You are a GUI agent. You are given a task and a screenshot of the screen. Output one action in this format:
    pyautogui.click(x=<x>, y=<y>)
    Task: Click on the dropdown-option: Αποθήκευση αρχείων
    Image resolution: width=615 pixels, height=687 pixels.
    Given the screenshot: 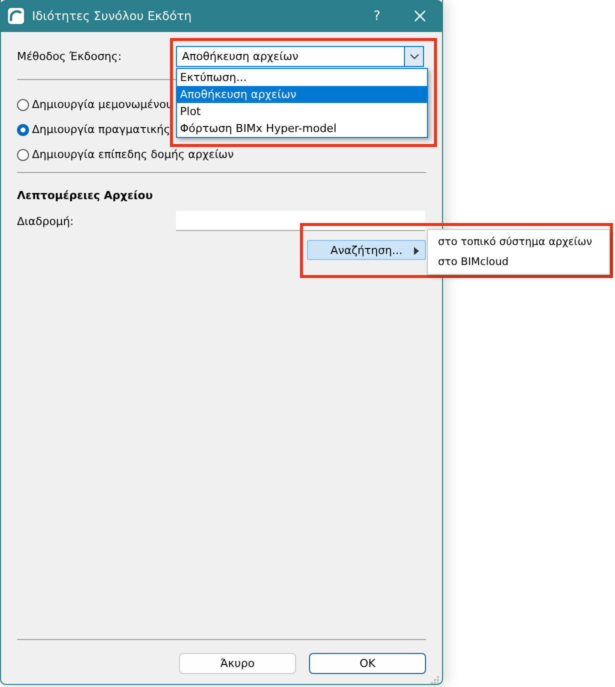 What is the action you would take?
    pyautogui.click(x=302, y=94)
    